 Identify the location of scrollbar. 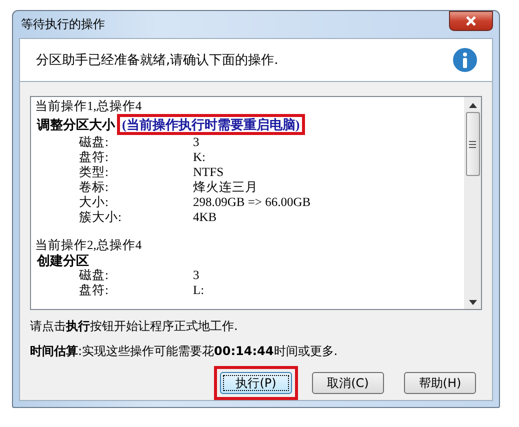
(472, 203).